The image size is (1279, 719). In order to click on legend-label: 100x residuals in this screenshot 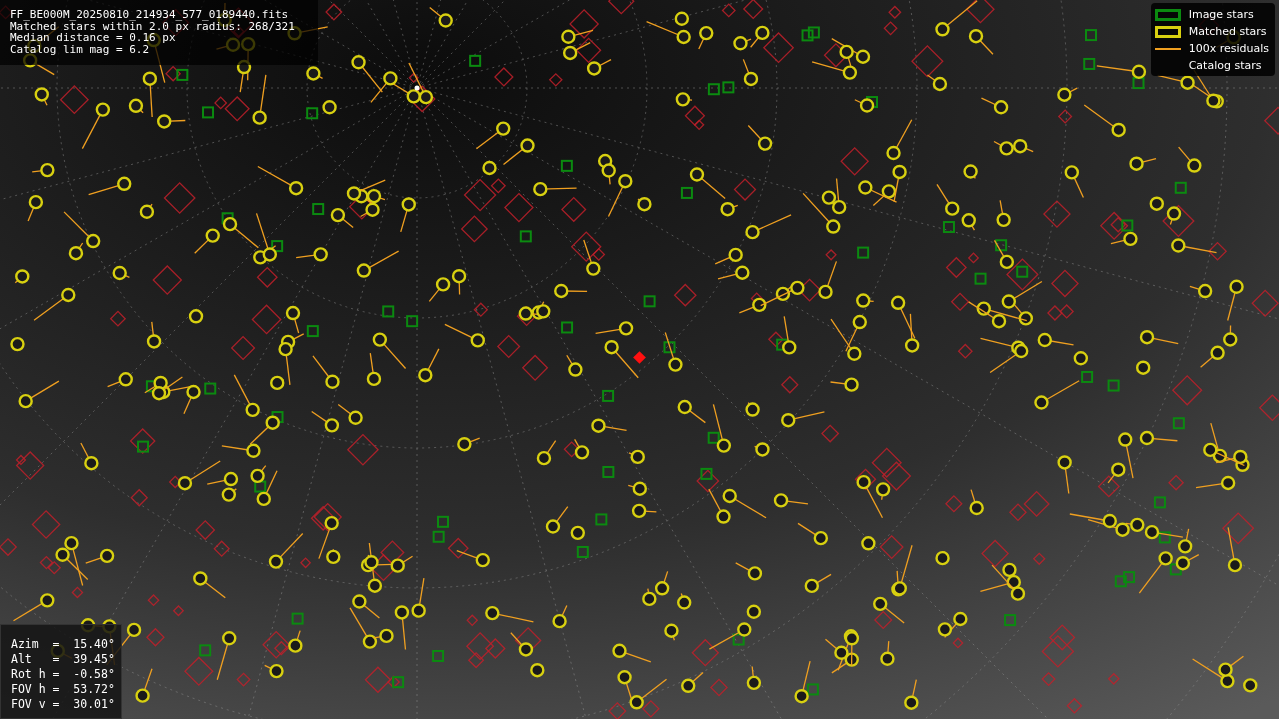, I will do `click(1228, 48)`.